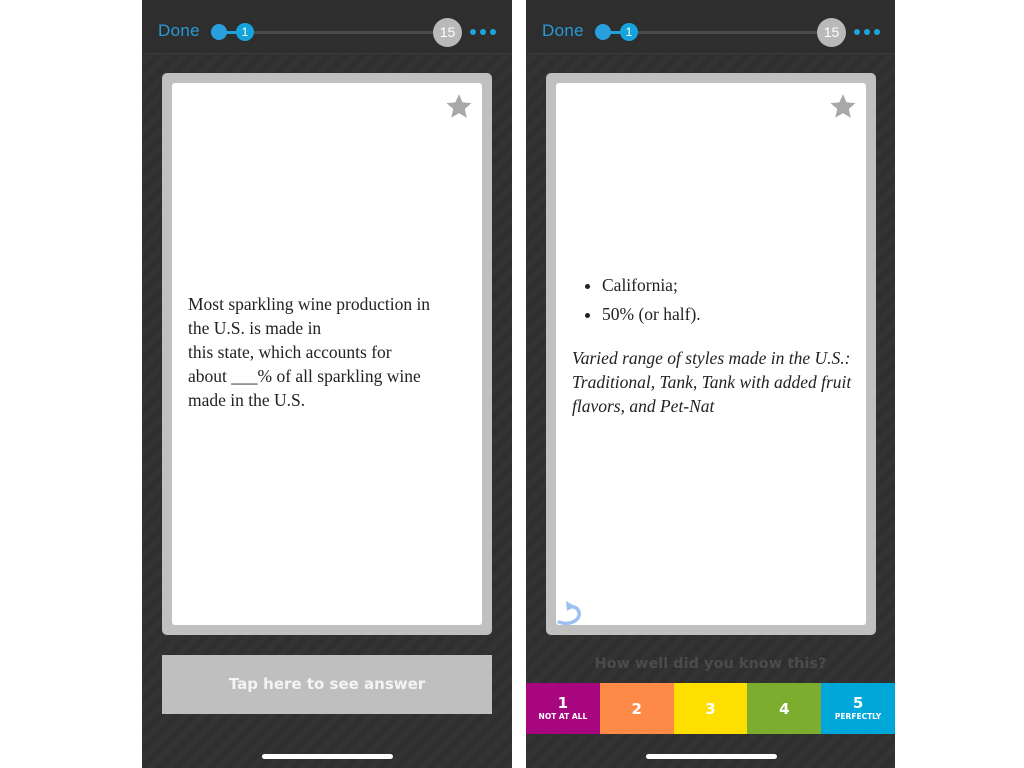 This screenshot has width=1024, height=768. What do you see at coordinates (563, 716) in the screenshot?
I see `rating-label: NOT AT ALL` at bounding box center [563, 716].